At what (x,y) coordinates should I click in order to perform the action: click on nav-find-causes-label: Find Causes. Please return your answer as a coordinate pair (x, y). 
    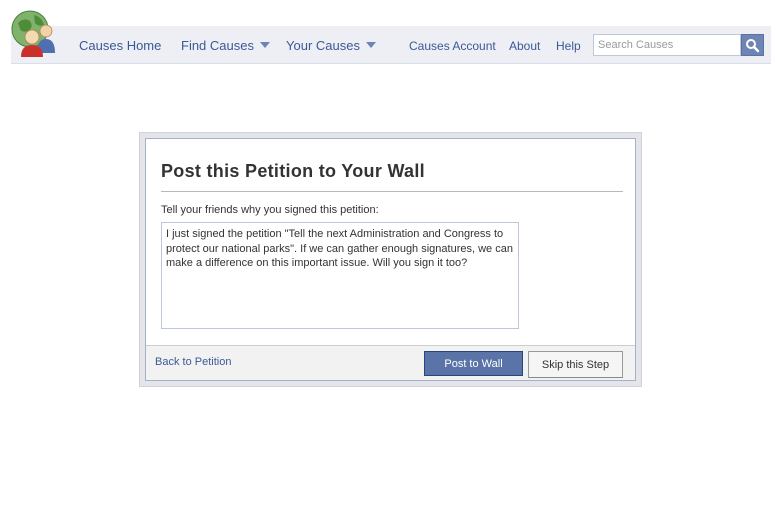
    Looking at the image, I should click on (217, 45).